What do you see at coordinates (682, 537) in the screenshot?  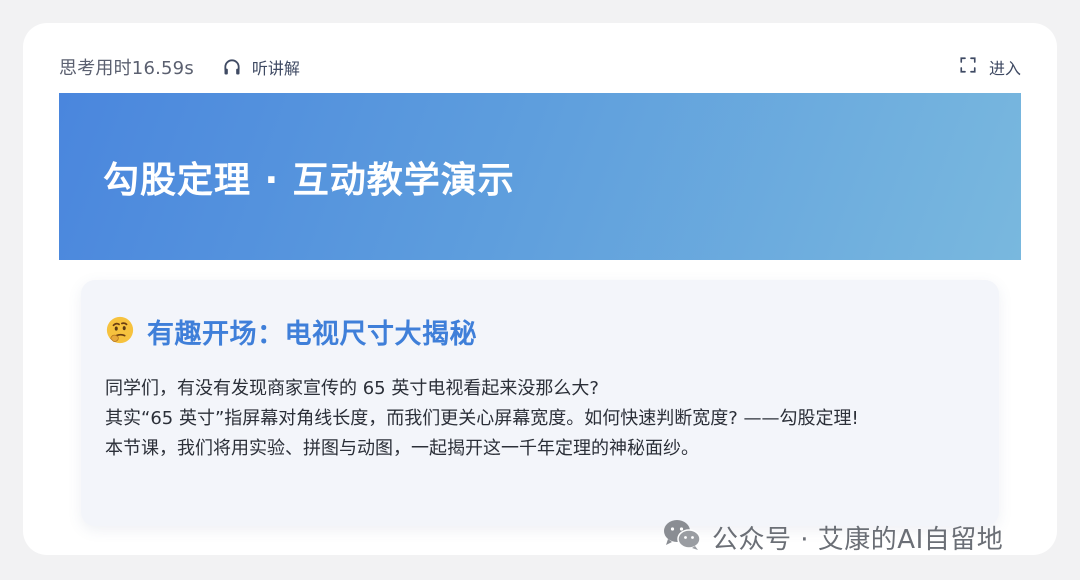 I see `wechat-icon` at bounding box center [682, 537].